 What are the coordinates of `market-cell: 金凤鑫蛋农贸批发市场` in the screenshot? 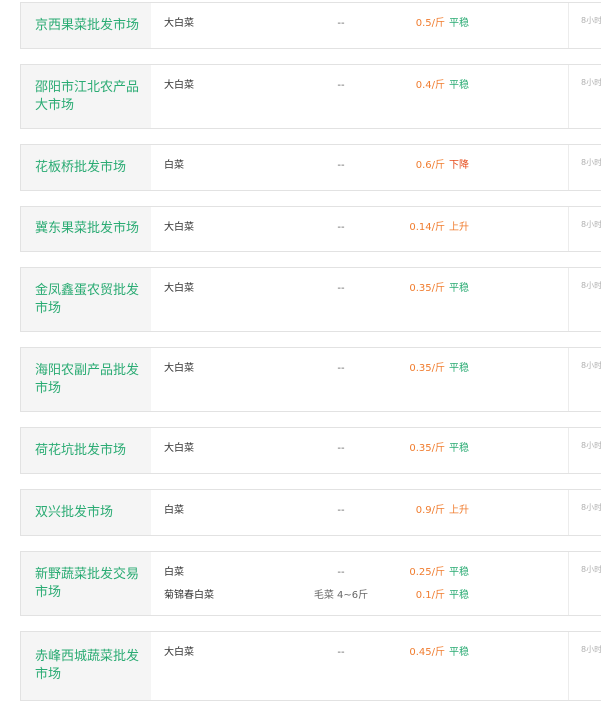 It's located at (86, 299).